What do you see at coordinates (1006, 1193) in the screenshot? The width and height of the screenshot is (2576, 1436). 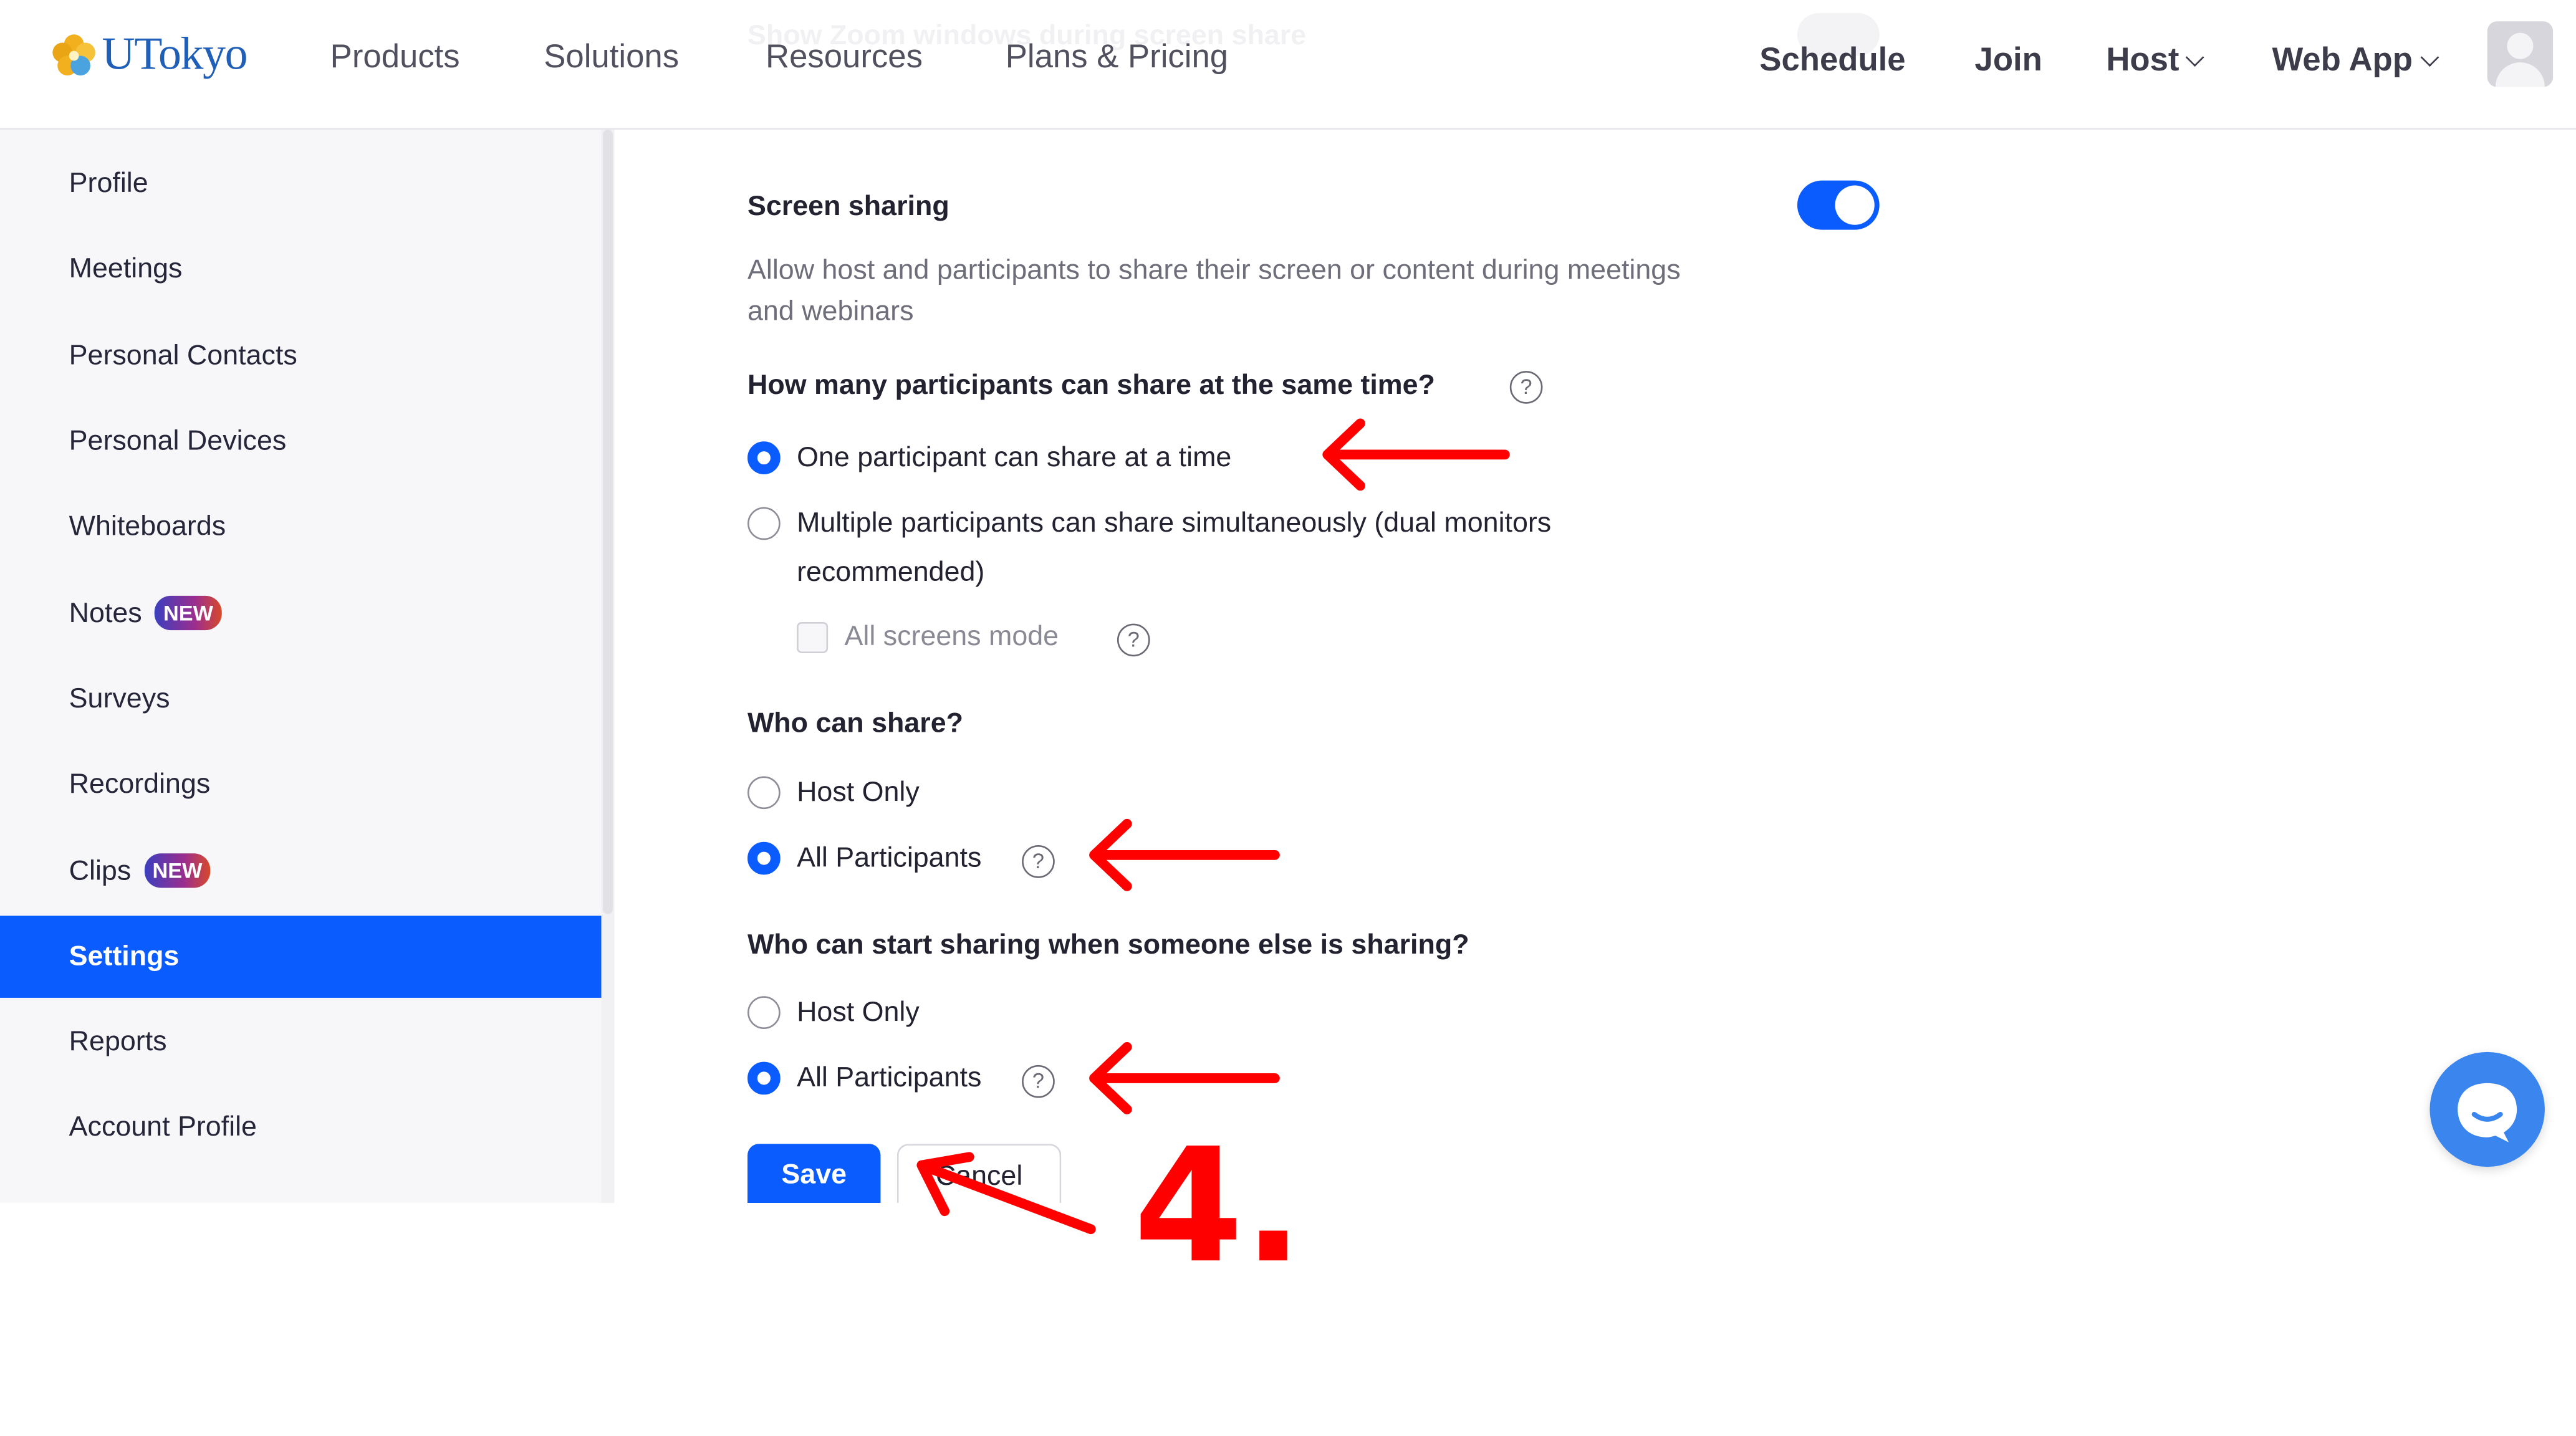 I see `annotation-arrow-save` at bounding box center [1006, 1193].